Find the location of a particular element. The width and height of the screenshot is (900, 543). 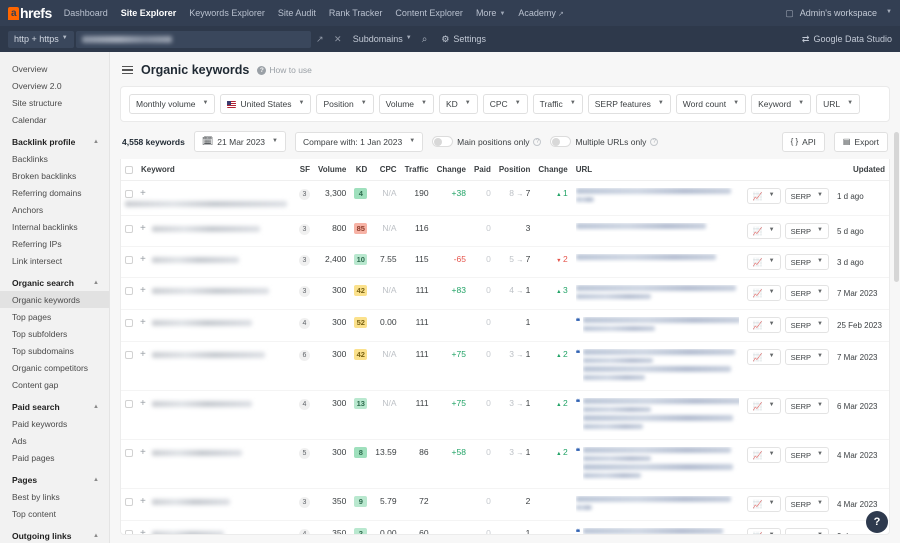

sidebar-item-overview-2-0: Overview 2.0 is located at coordinates (54, 85).